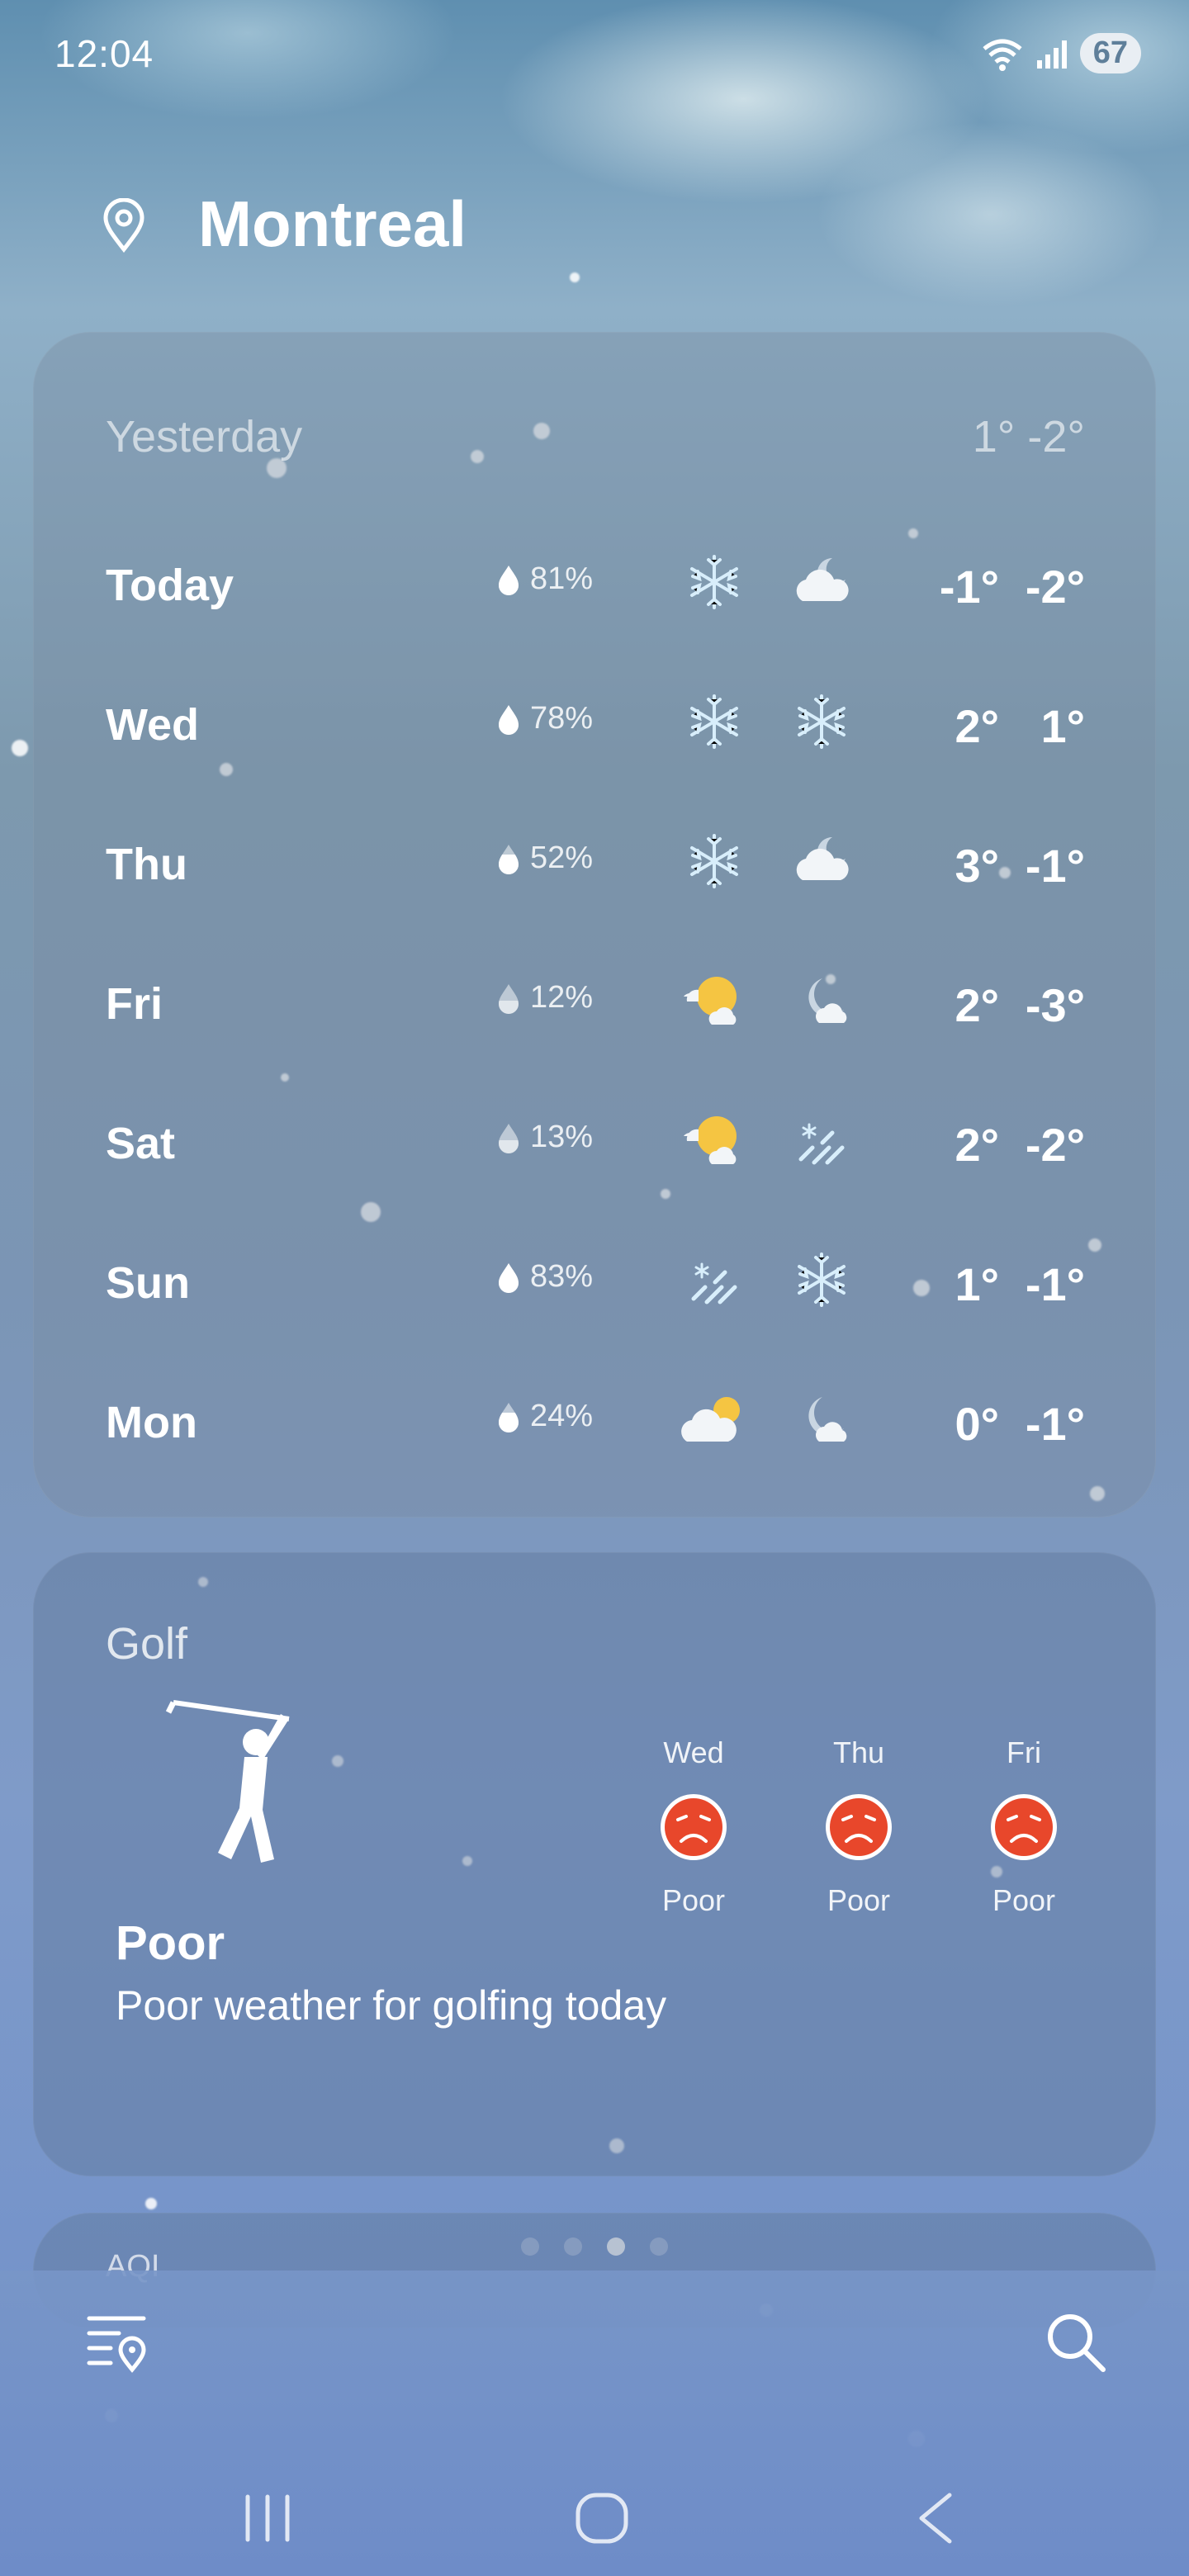 This screenshot has height=2576, width=1189. What do you see at coordinates (594, 2423) in the screenshot?
I see `bottom-bar` at bounding box center [594, 2423].